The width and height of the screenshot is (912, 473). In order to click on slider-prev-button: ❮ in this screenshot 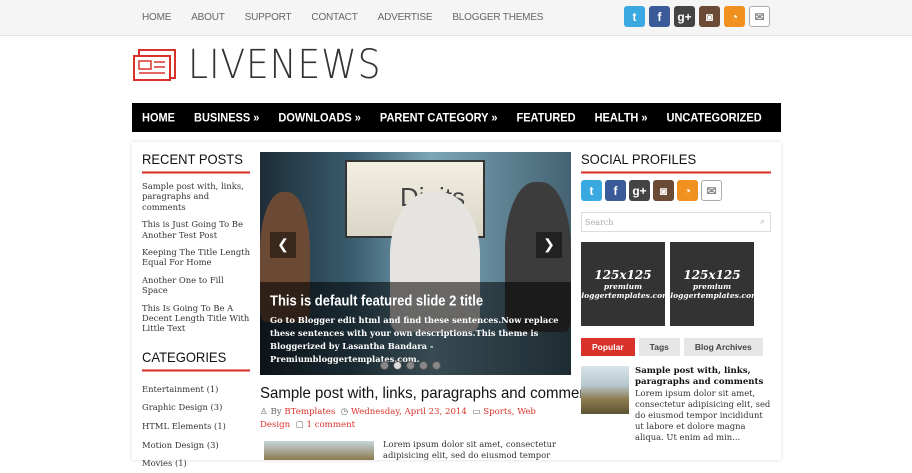, I will do `click(283, 245)`.